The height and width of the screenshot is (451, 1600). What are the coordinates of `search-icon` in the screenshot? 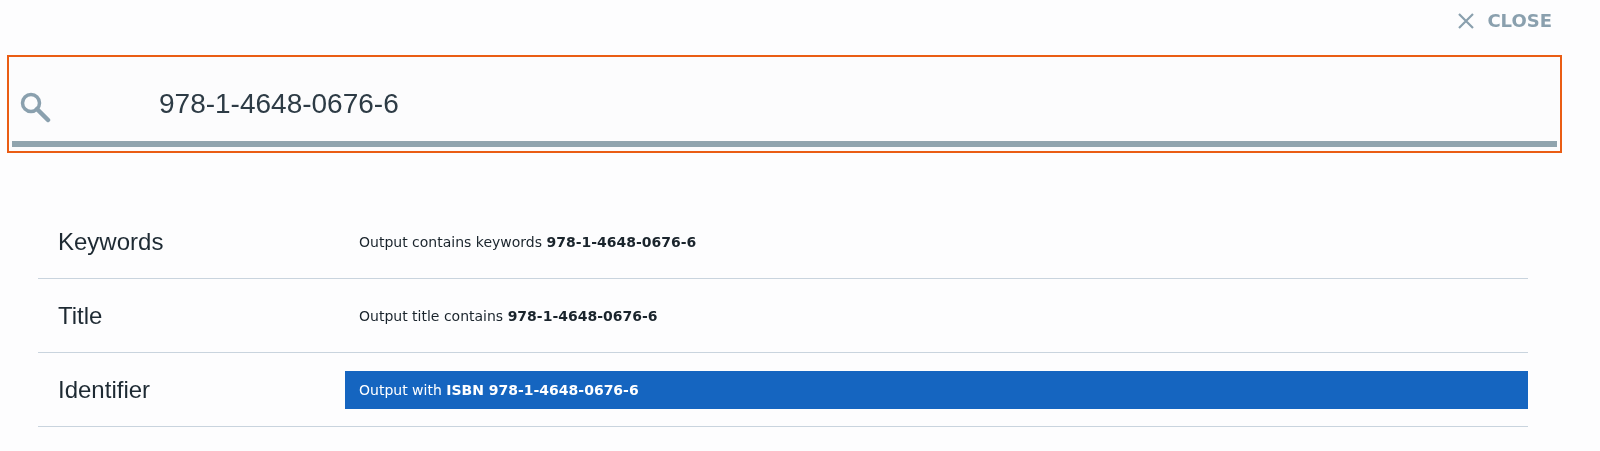 It's located at (35, 107).